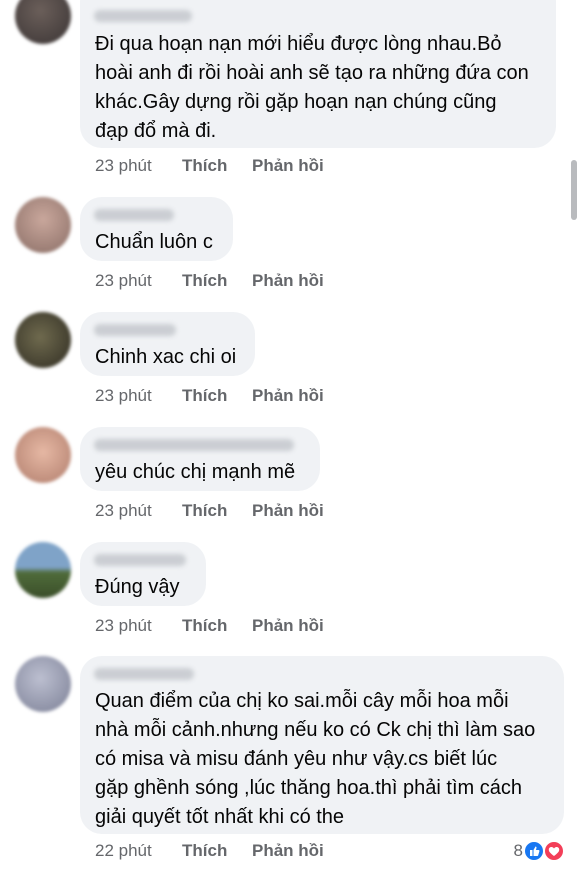  I want to click on like-icon, so click(534, 851).